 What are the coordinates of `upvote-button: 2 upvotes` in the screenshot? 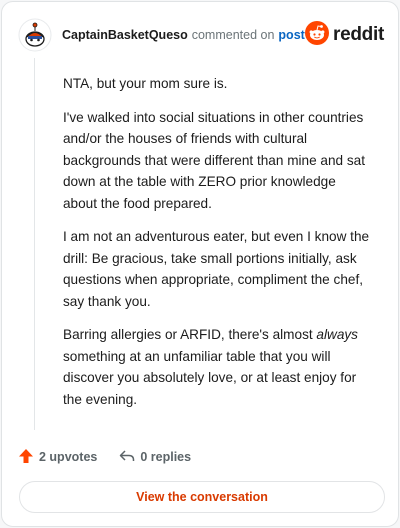 It's located at (57, 457).